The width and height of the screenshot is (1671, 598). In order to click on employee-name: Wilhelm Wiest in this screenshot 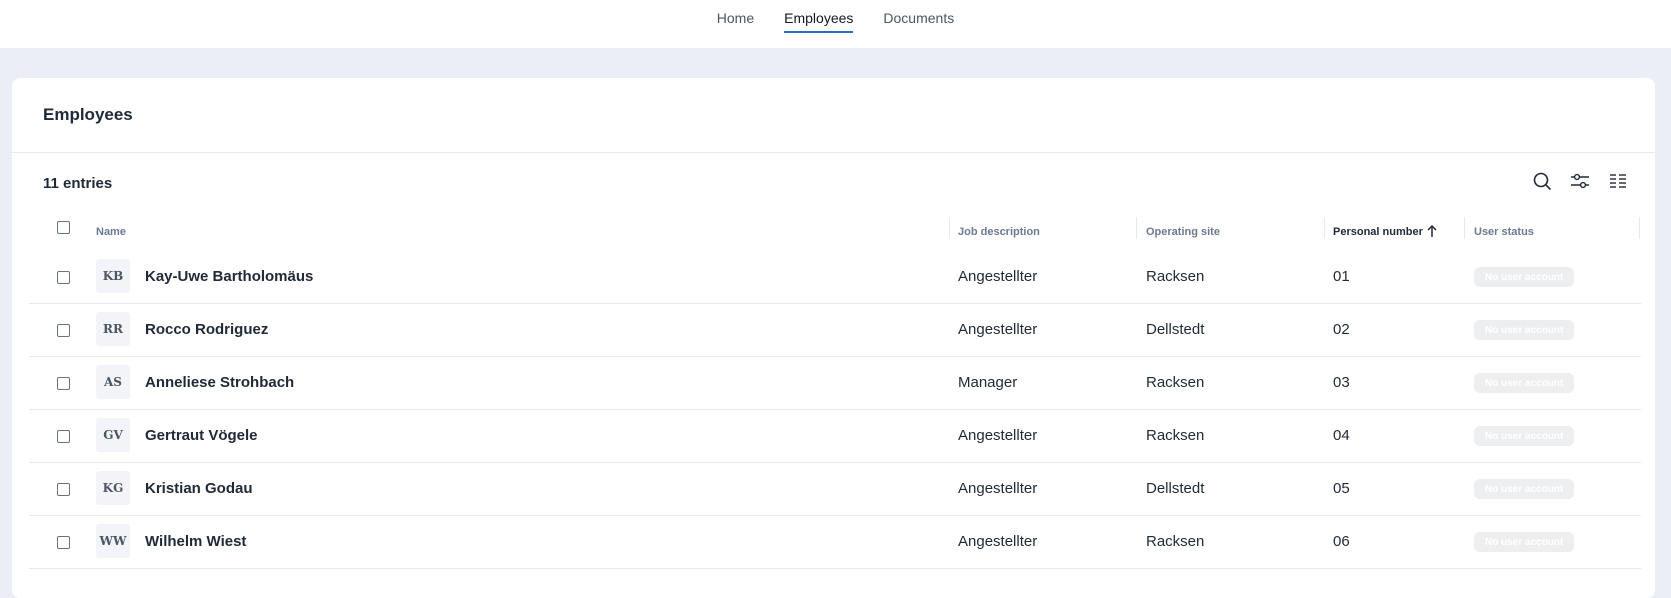, I will do `click(195, 541)`.